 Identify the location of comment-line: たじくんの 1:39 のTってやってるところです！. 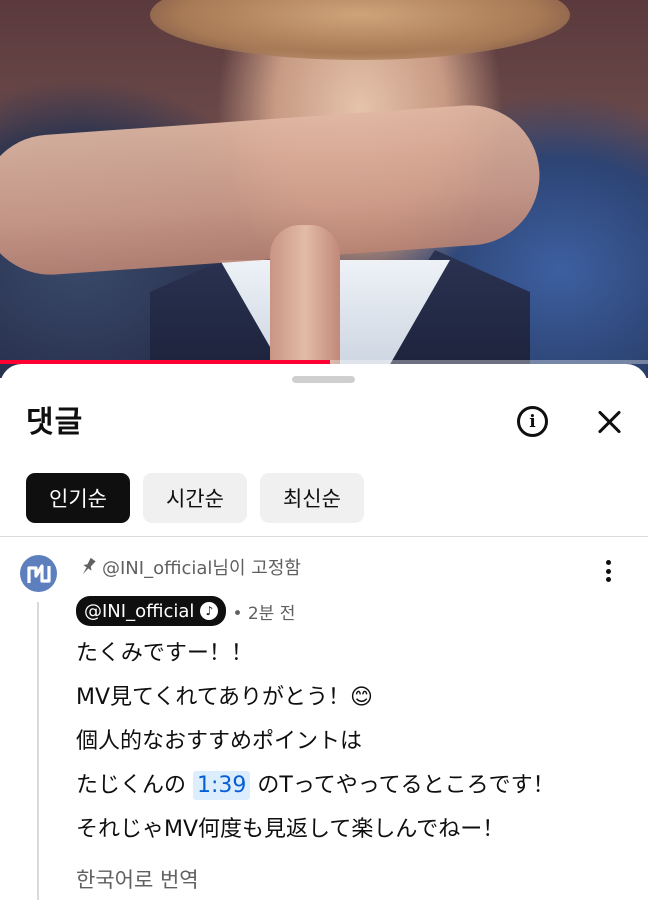
(356, 786).